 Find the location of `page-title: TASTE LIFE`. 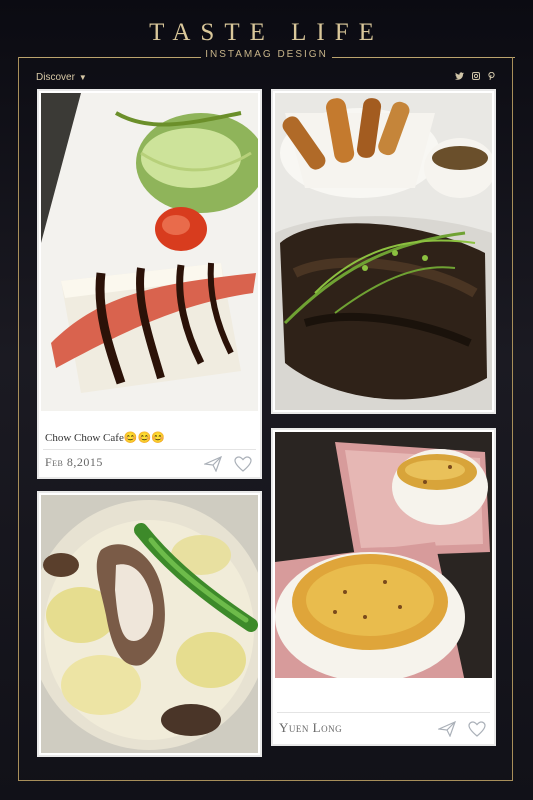

page-title: TASTE LIFE is located at coordinates (266, 32).